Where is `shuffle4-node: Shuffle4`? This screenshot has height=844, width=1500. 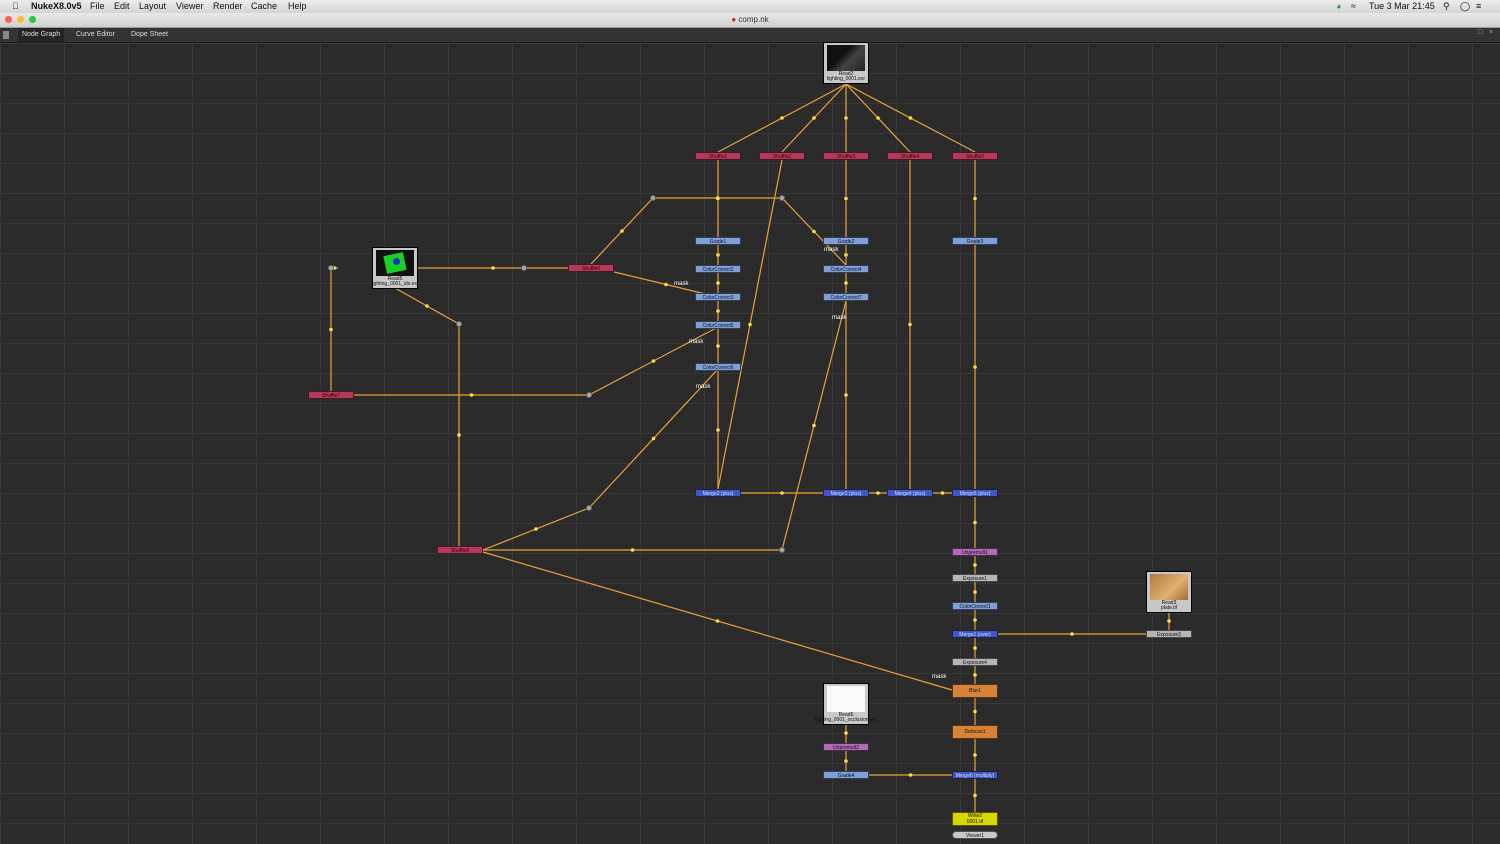 shuffle4-node: Shuffle4 is located at coordinates (910, 156).